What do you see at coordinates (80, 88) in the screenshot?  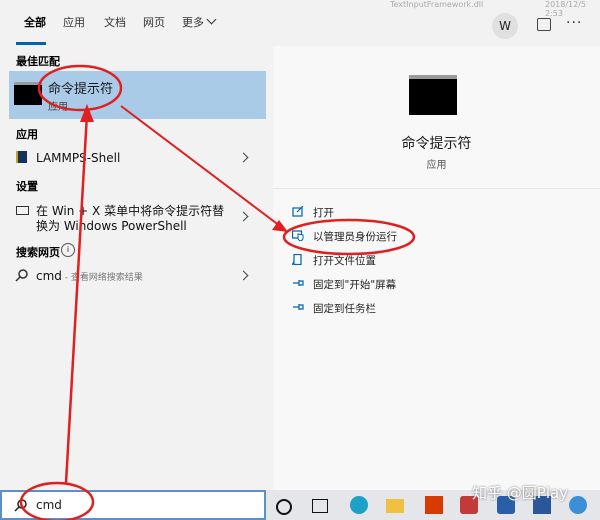 I see `annotation-circle-best-match` at bounding box center [80, 88].